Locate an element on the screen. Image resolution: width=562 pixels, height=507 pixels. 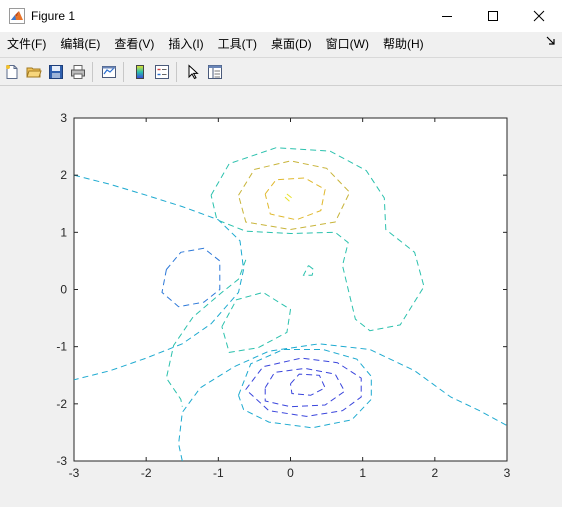
x-tick-label: -1 is located at coordinates (218, 473).